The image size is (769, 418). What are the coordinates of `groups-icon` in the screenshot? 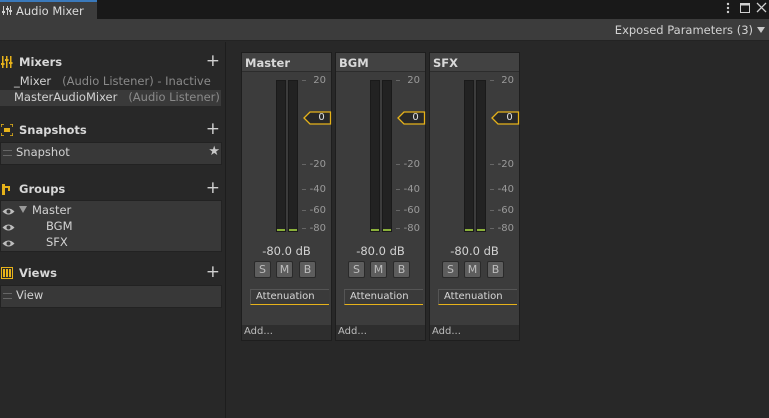 It's located at (7, 189).